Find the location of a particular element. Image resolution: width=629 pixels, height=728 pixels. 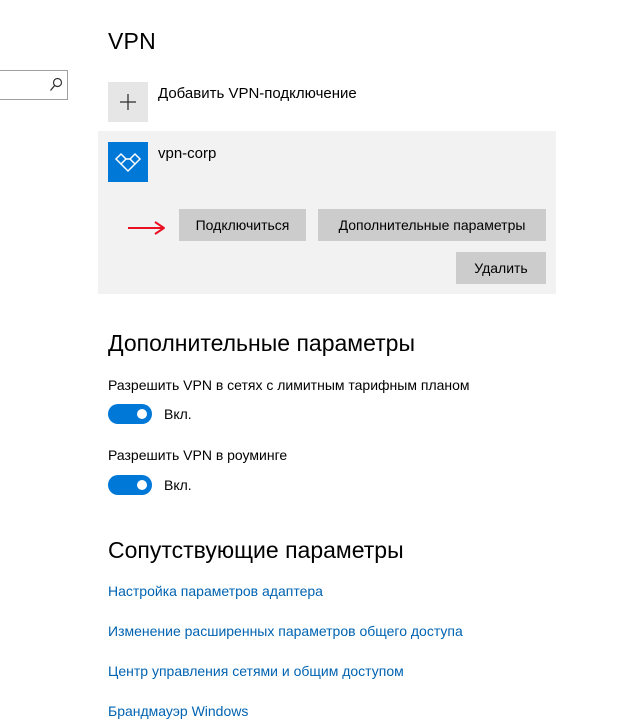

search-input is located at coordinates (34, 85).